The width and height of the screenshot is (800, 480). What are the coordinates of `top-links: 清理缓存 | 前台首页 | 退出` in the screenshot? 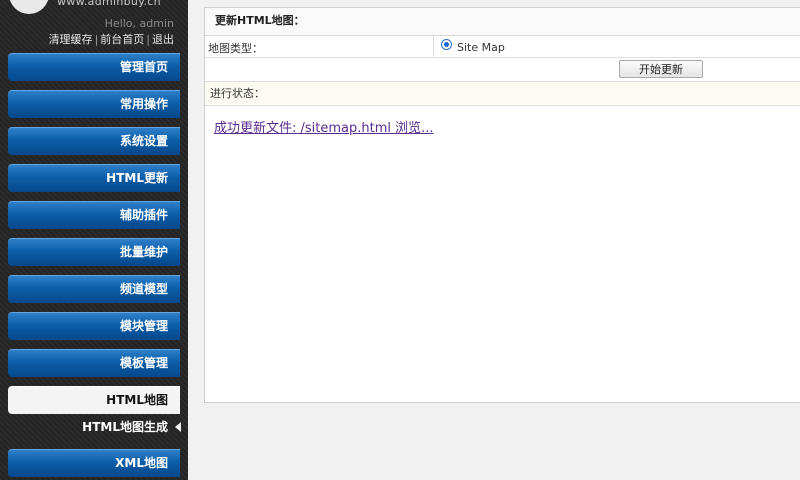 It's located at (111, 39).